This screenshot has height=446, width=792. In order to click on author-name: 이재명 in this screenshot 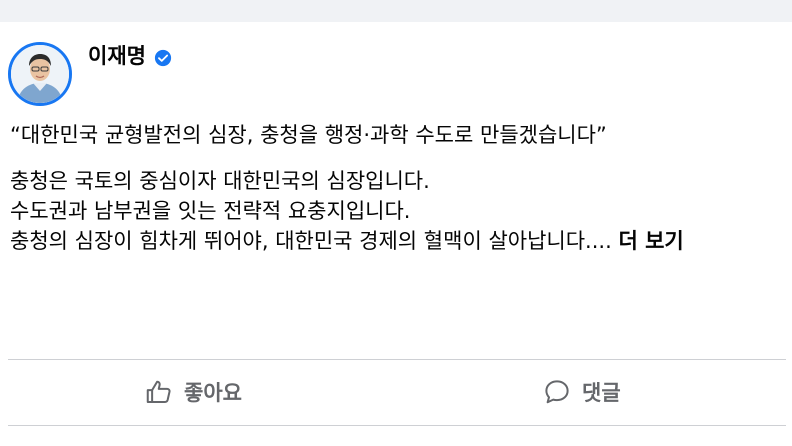, I will do `click(117, 56)`.